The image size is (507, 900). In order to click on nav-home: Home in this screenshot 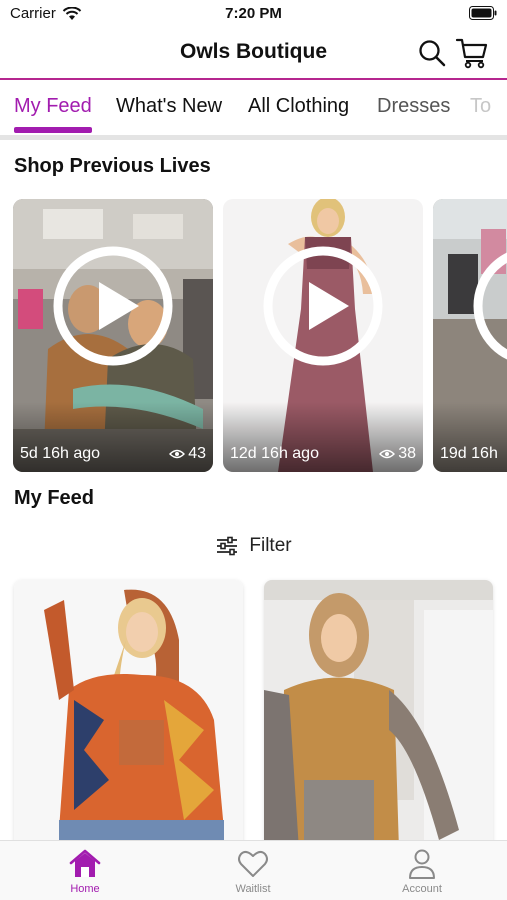, I will do `click(85, 873)`.